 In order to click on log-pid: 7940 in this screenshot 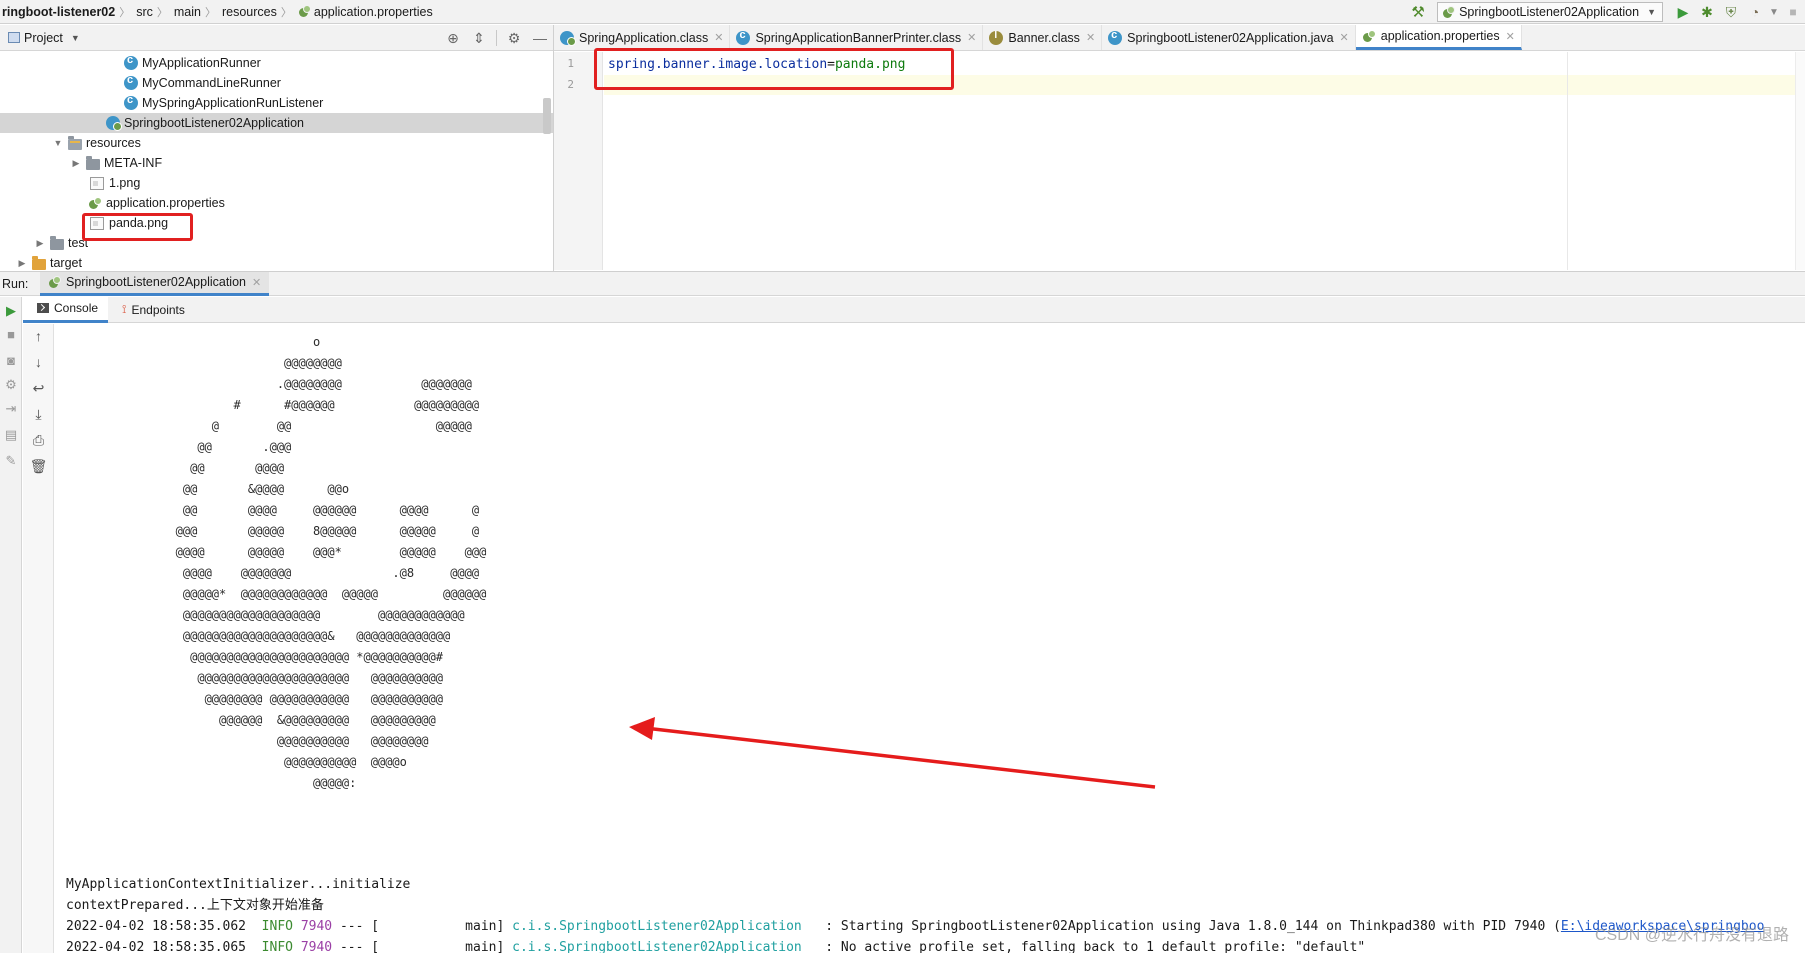, I will do `click(316, 946)`.